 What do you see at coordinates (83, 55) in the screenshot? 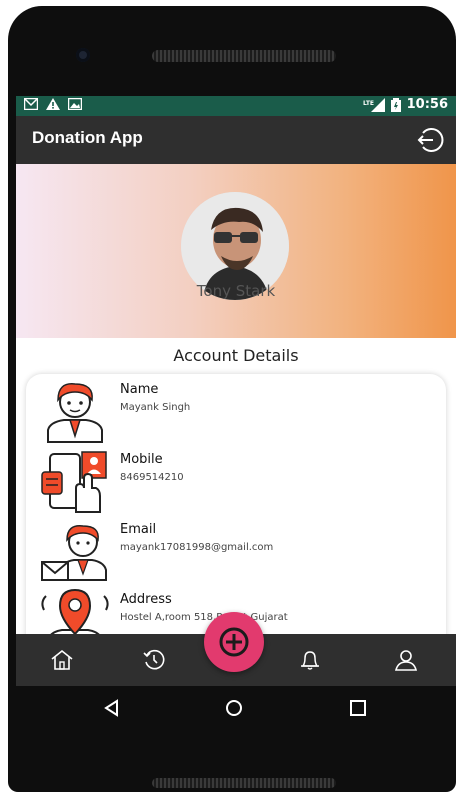
I see `front-camera` at bounding box center [83, 55].